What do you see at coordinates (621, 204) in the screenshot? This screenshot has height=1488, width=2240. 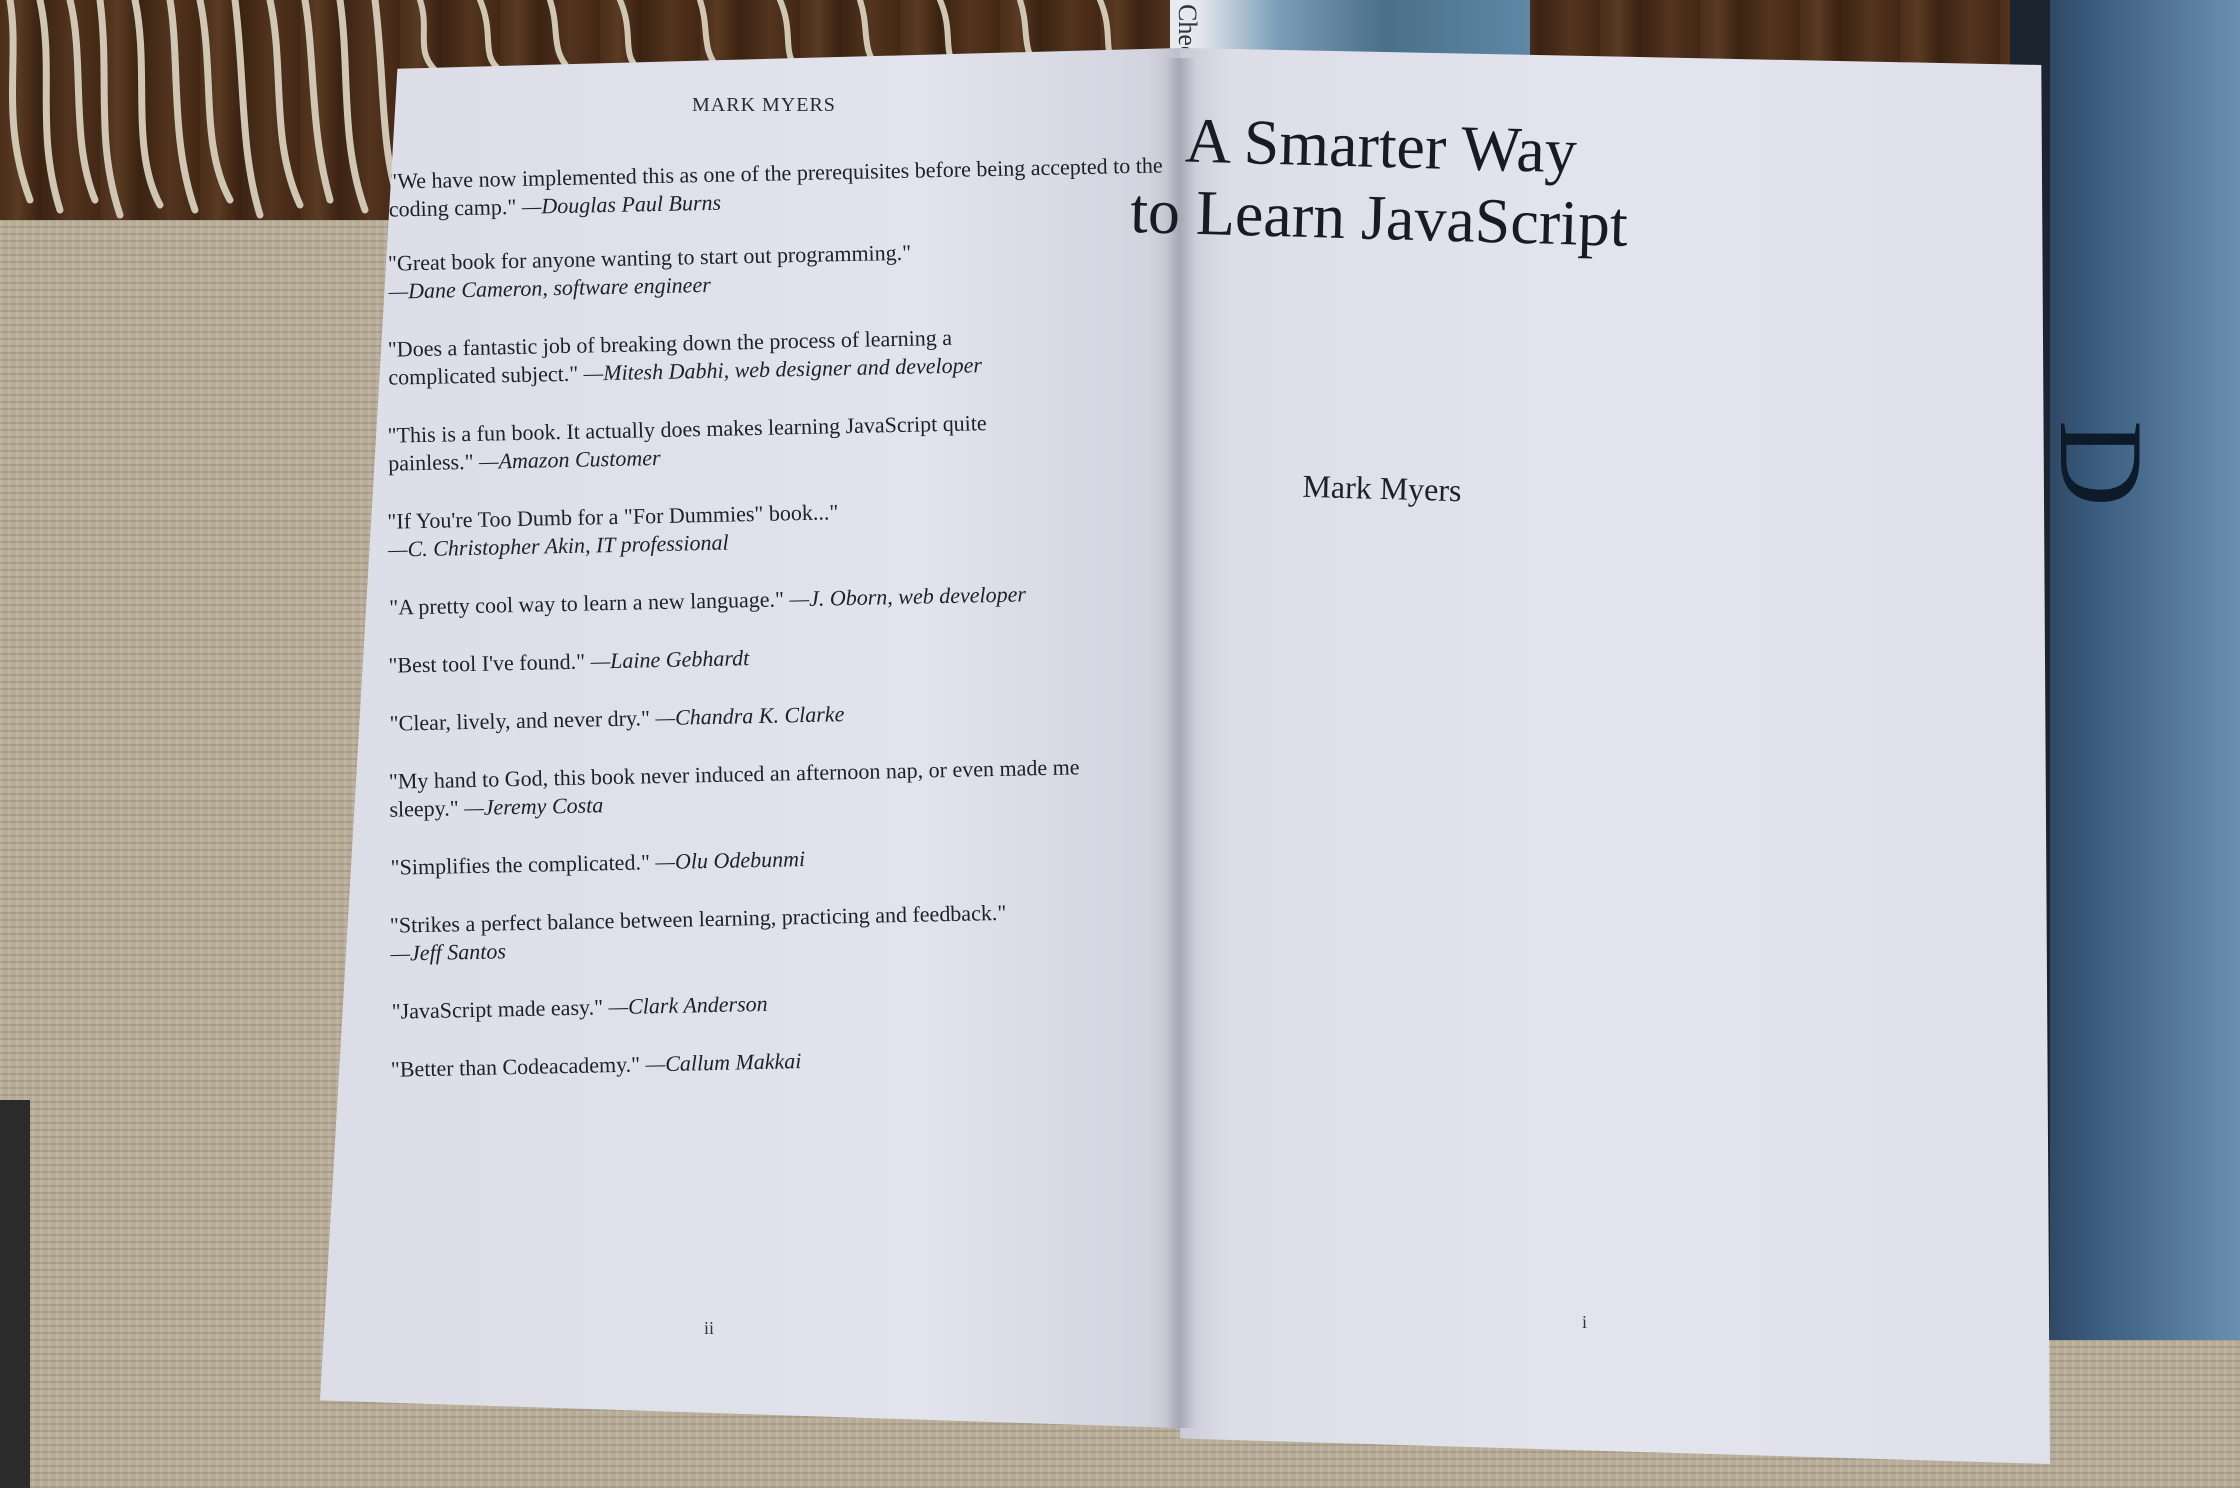 I see `testimonial-attribution: —Douglas Paul Burns` at bounding box center [621, 204].